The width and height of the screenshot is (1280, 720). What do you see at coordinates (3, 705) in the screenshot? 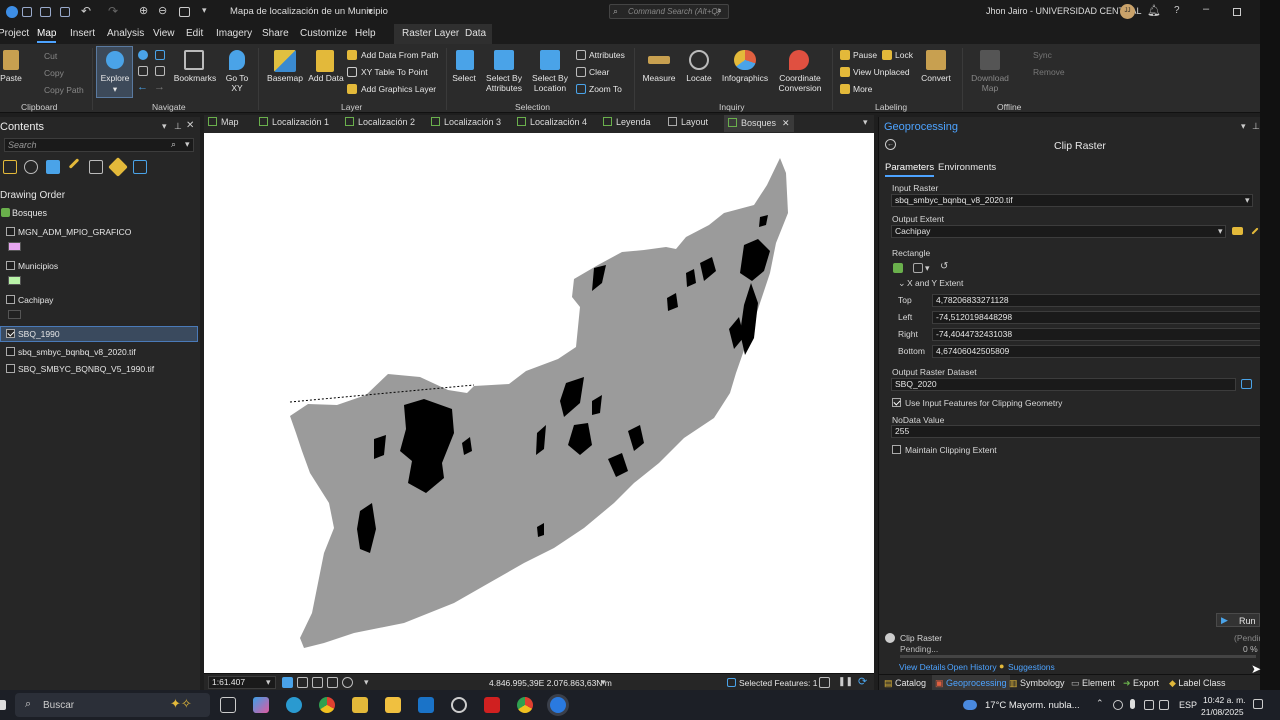
I see `start-icon` at bounding box center [3, 705].